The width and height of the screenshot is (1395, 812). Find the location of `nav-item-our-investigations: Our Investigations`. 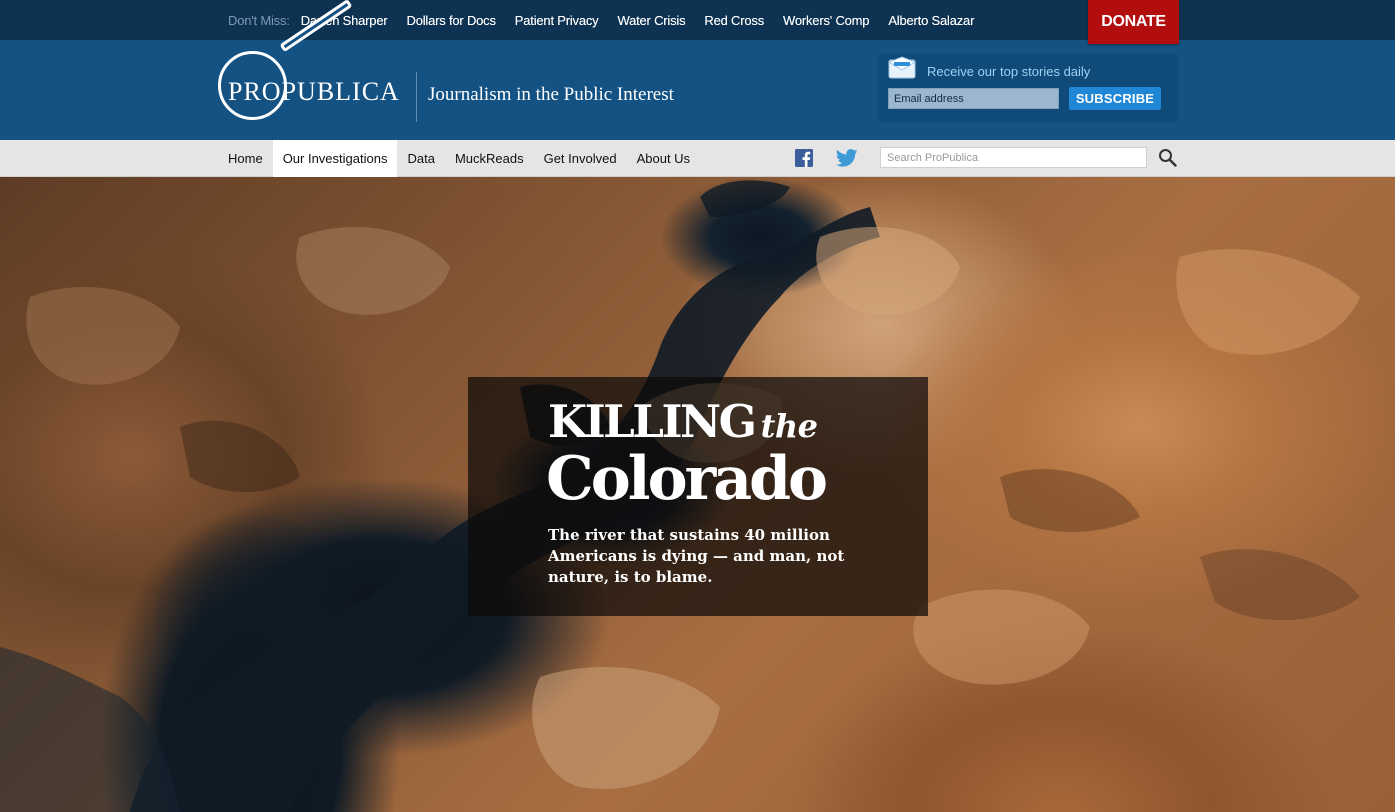

nav-item-our-investigations: Our Investigations is located at coordinates (335, 158).